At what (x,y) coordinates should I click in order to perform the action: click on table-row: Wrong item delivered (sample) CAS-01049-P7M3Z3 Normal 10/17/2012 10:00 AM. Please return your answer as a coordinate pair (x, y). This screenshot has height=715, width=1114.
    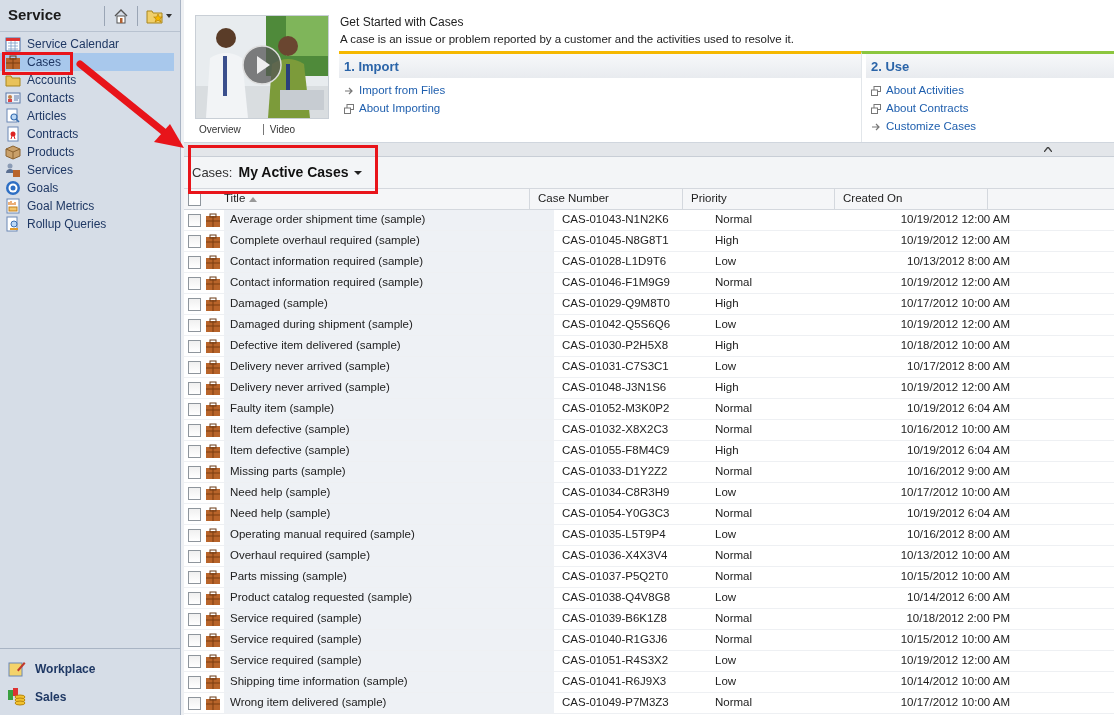
    Looking at the image, I should click on (649, 703).